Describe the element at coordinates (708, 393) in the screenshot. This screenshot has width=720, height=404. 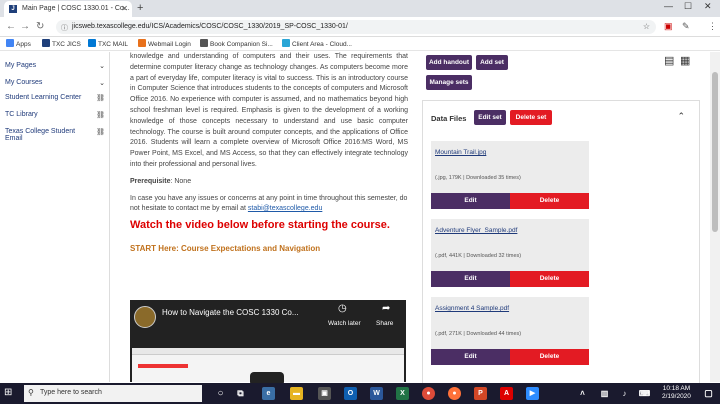
I see `notification-icon: ▢` at that location.